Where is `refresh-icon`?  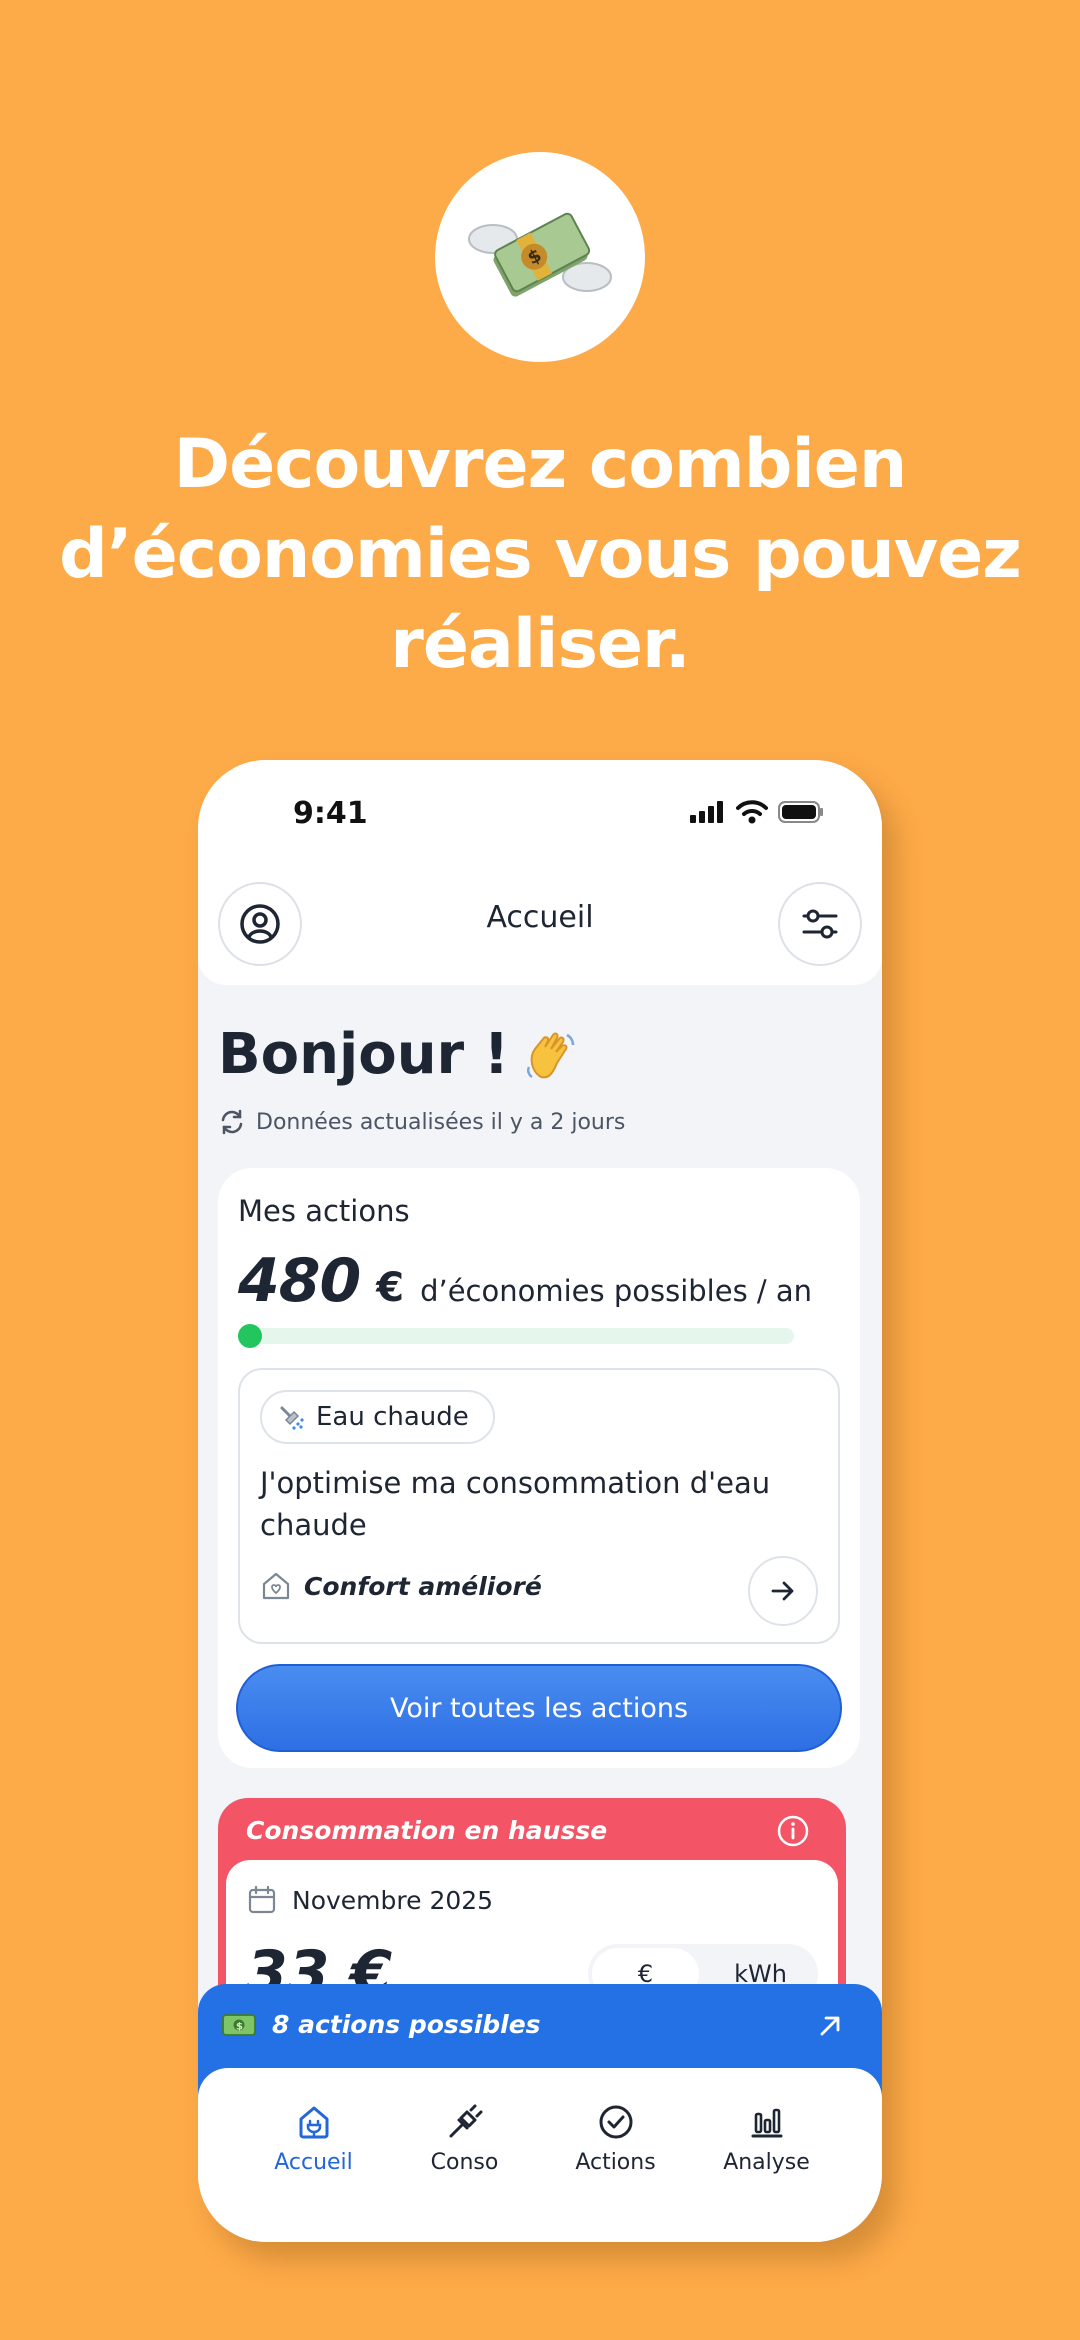
refresh-icon is located at coordinates (232, 1122).